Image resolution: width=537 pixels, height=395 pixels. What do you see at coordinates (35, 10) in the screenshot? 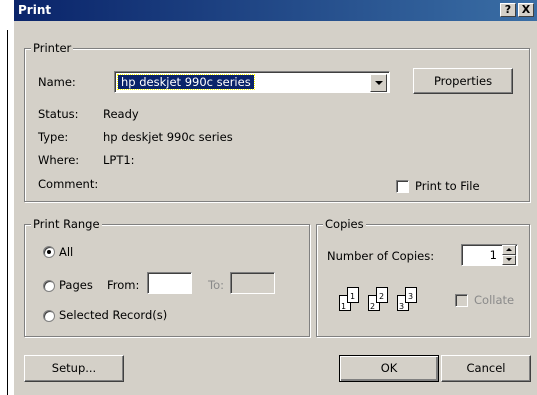
I see `window-title: Print` at bounding box center [35, 10].